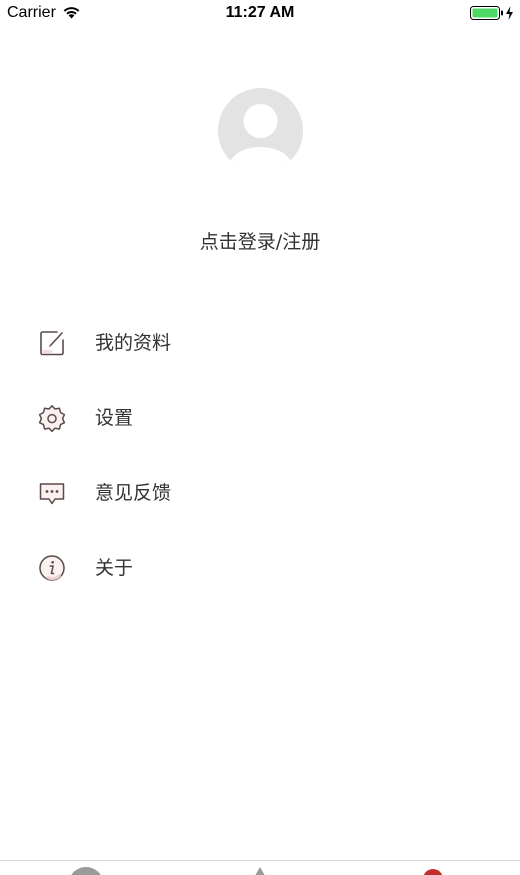 This screenshot has height=875, width=520. Describe the element at coordinates (133, 493) in the screenshot. I see `menu-item-label: 意见反馈` at that location.